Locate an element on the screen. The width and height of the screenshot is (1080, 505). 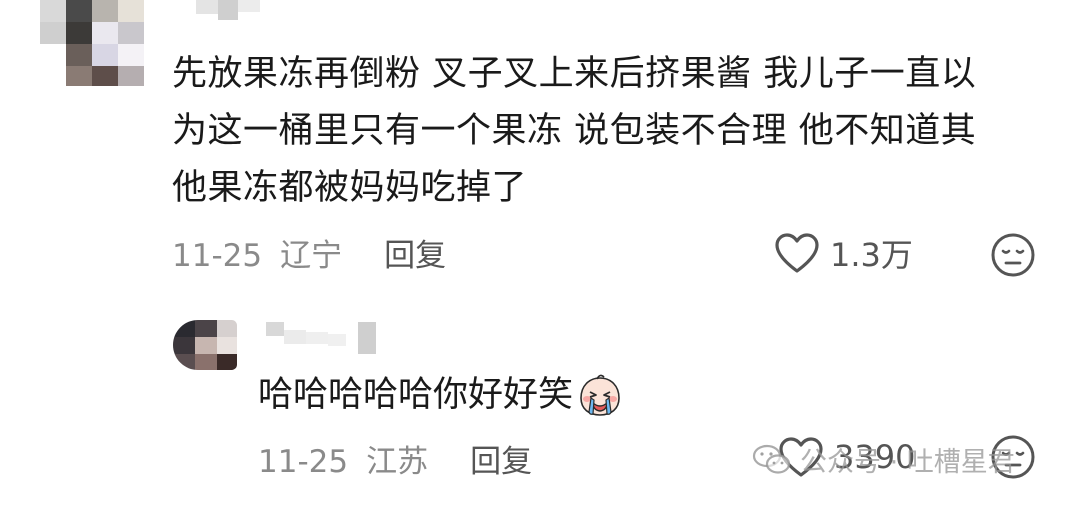
reply-location: 江苏 is located at coordinates (397, 462).